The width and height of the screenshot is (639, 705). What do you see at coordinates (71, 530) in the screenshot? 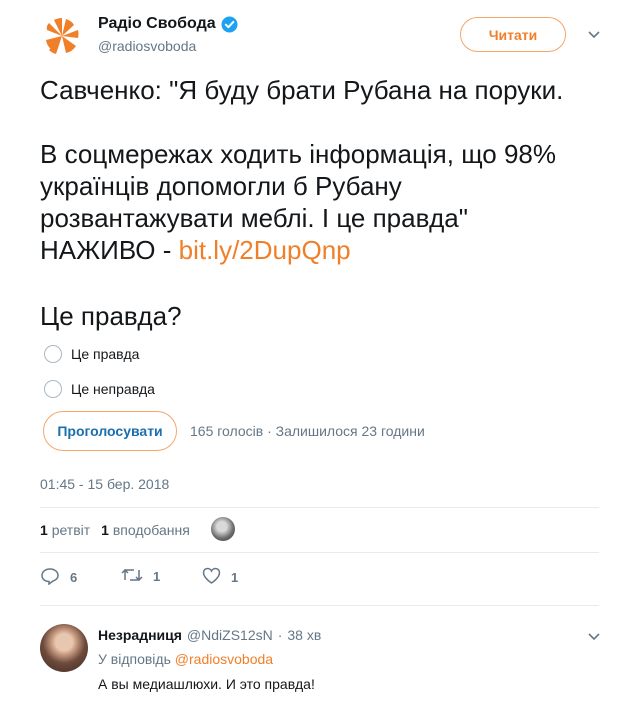
I see `retweets-label: ретвіт` at bounding box center [71, 530].